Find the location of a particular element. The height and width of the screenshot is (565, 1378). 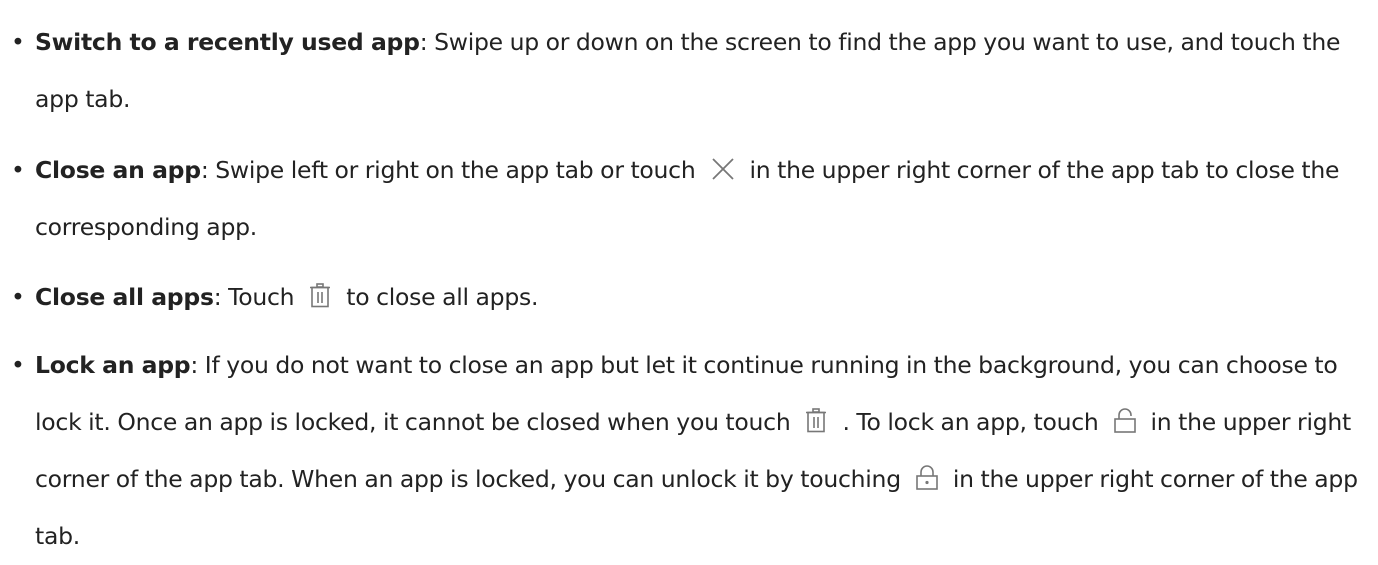

term-close-all-apps: Close all apps is located at coordinates (124, 297).